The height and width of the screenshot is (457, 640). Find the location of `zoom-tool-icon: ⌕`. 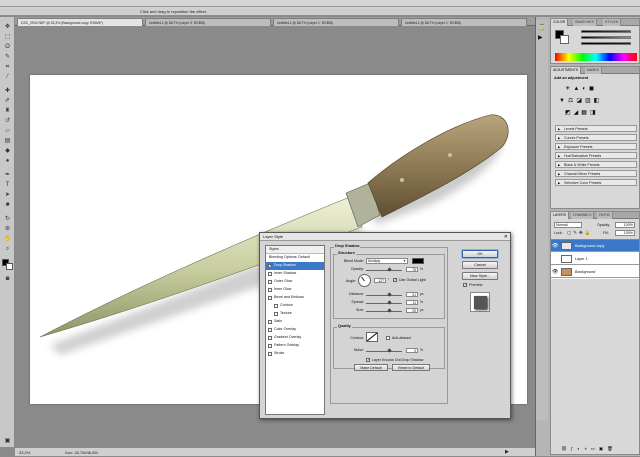

zoom-tool-icon: ⌕ is located at coordinates (7, 249).